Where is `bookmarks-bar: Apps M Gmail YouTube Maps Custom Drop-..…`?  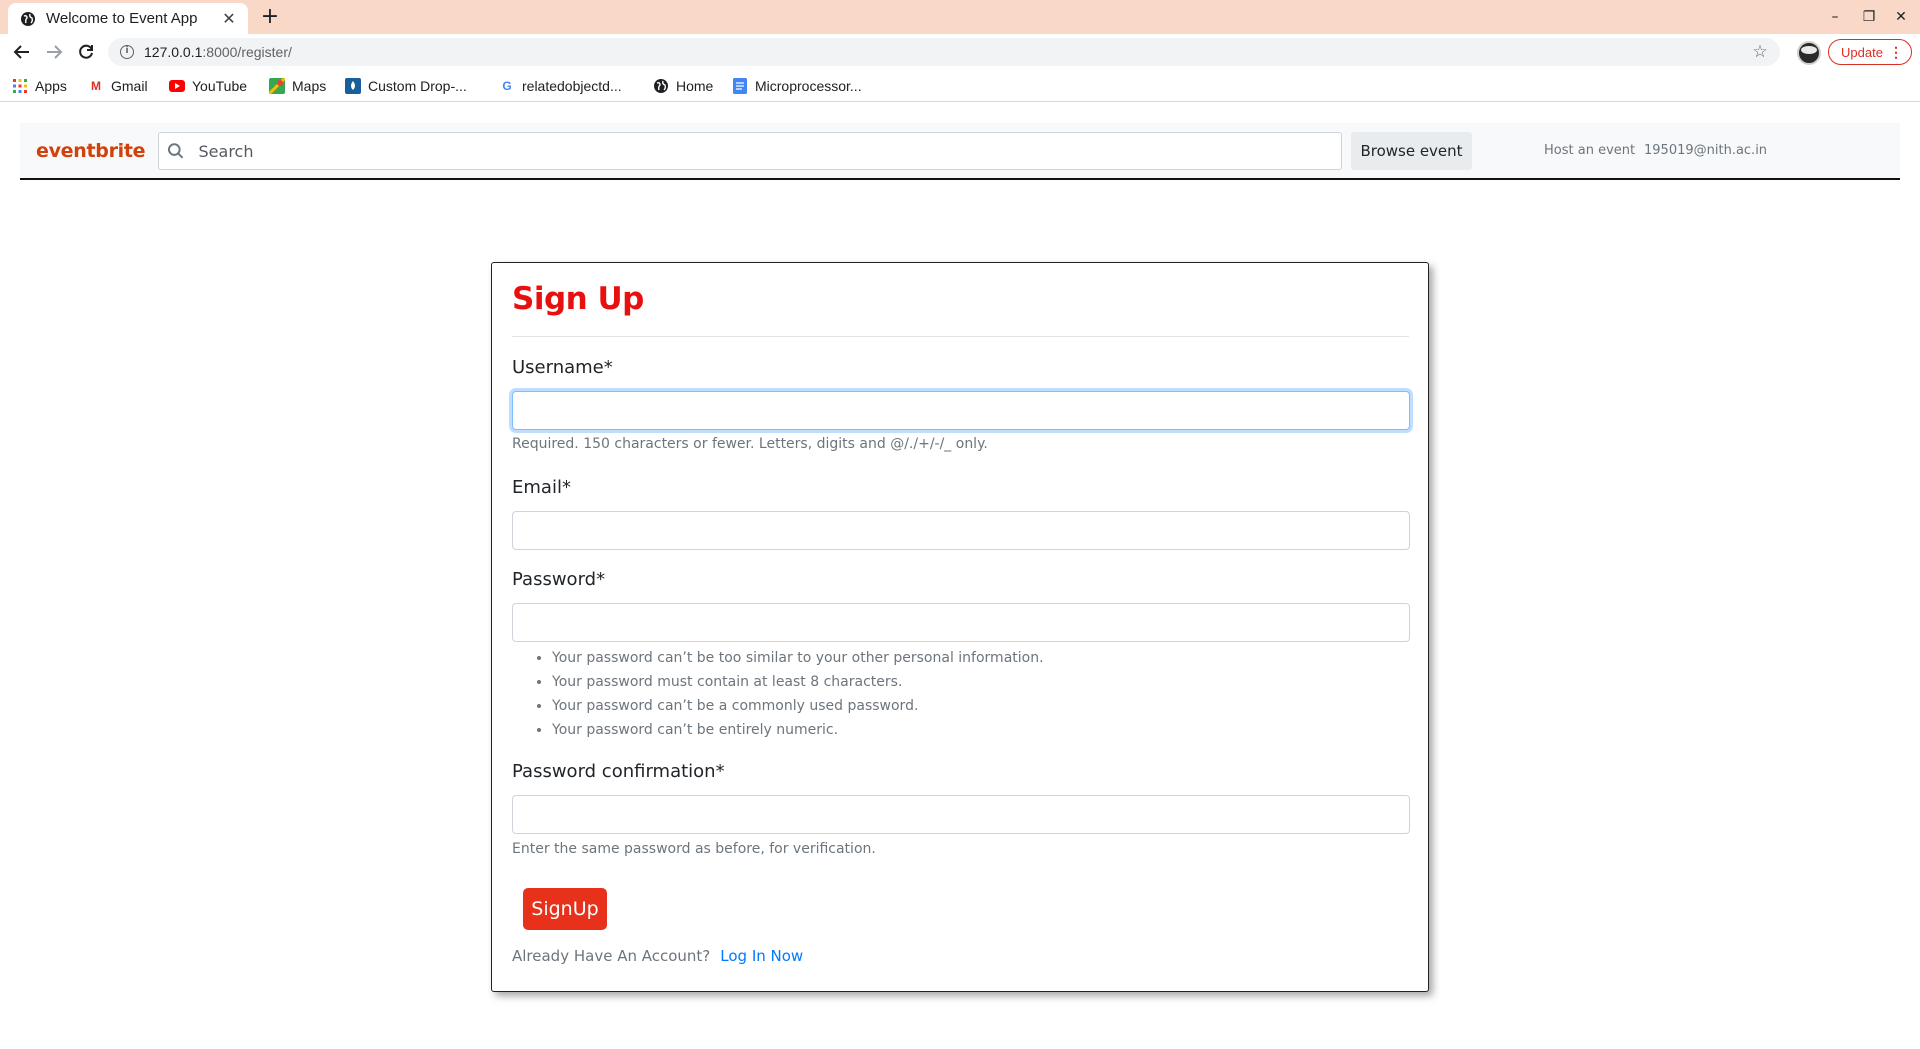 bookmarks-bar: Apps M Gmail YouTube Maps Custom Drop-..… is located at coordinates (960, 86).